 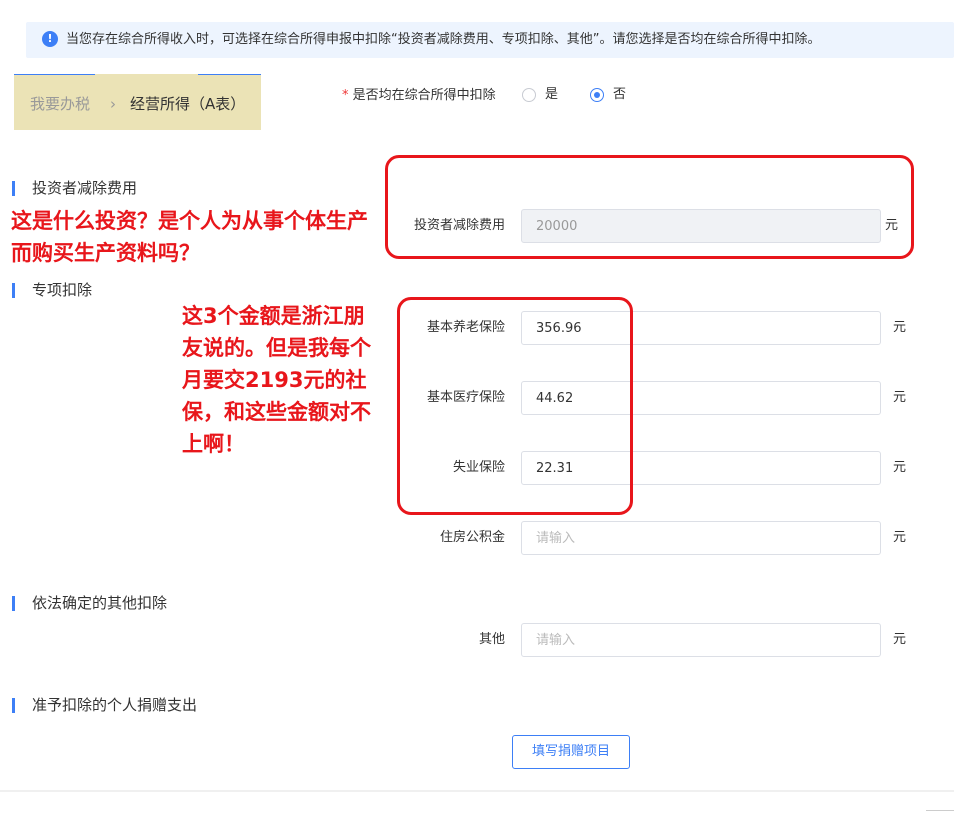 I want to click on section-title-special: 专项扣除, so click(x=62, y=290).